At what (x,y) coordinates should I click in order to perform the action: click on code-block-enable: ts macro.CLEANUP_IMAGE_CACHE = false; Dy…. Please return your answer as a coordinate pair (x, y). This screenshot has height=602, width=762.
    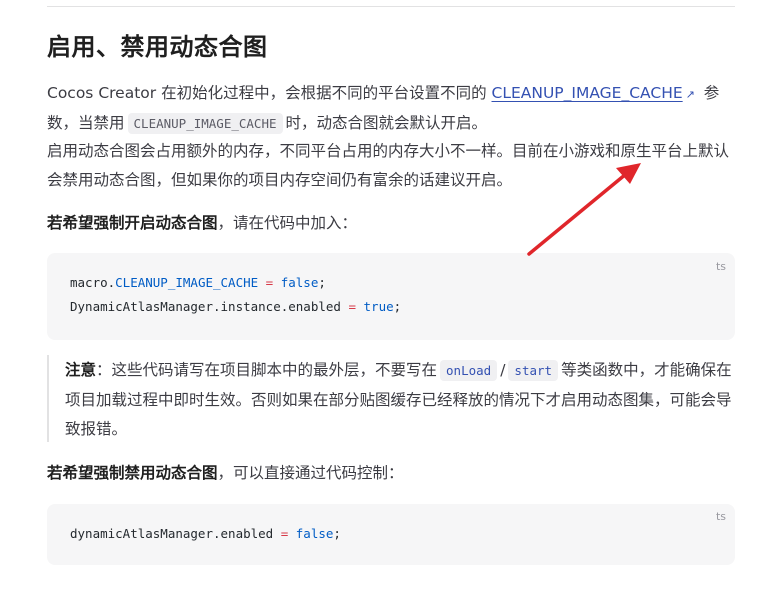
    Looking at the image, I should click on (391, 296).